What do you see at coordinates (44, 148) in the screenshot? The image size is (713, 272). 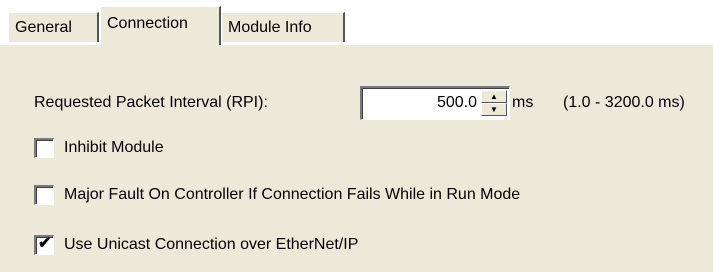 I see `inhibit-module-checkbox` at bounding box center [44, 148].